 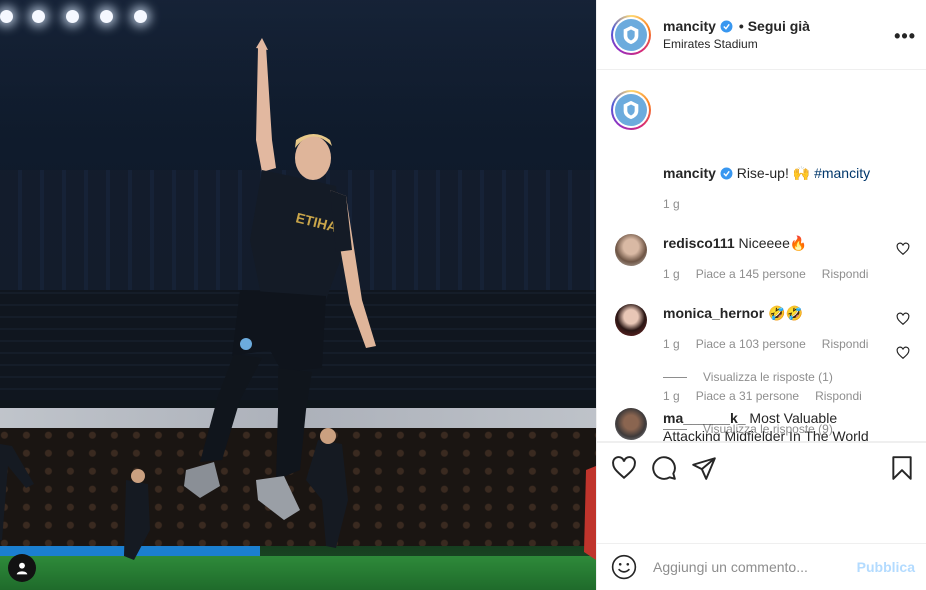 I want to click on user-icon, so click(x=22, y=568).